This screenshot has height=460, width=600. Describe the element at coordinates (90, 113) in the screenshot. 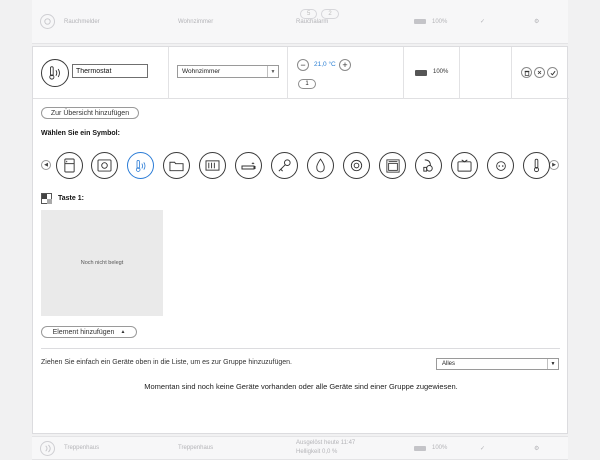

I see `add-to-overview-button: Zur Übersicht hinzufügen` at that location.